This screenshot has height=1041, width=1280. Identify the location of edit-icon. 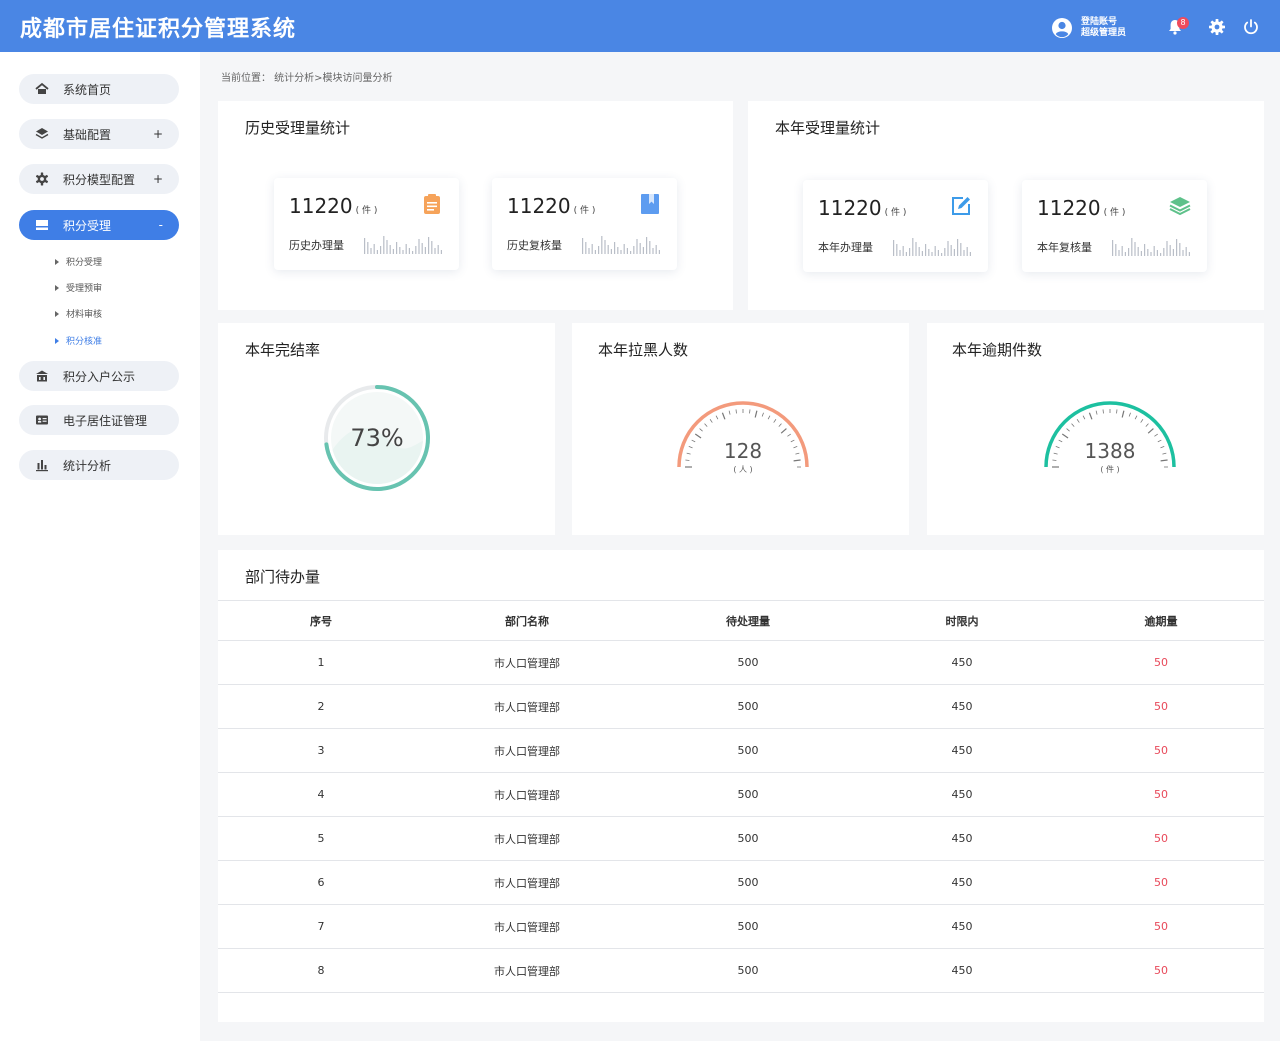
(961, 206).